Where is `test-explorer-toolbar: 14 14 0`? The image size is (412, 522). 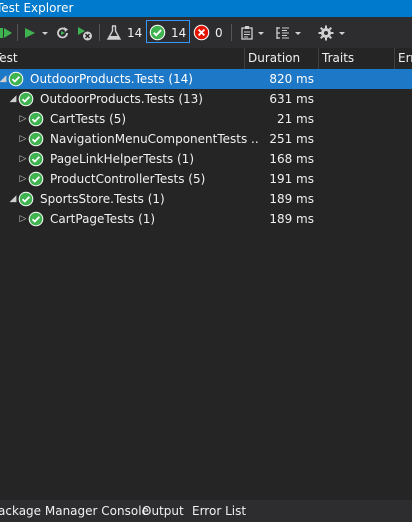
test-explorer-toolbar: 14 14 0 is located at coordinates (206, 32).